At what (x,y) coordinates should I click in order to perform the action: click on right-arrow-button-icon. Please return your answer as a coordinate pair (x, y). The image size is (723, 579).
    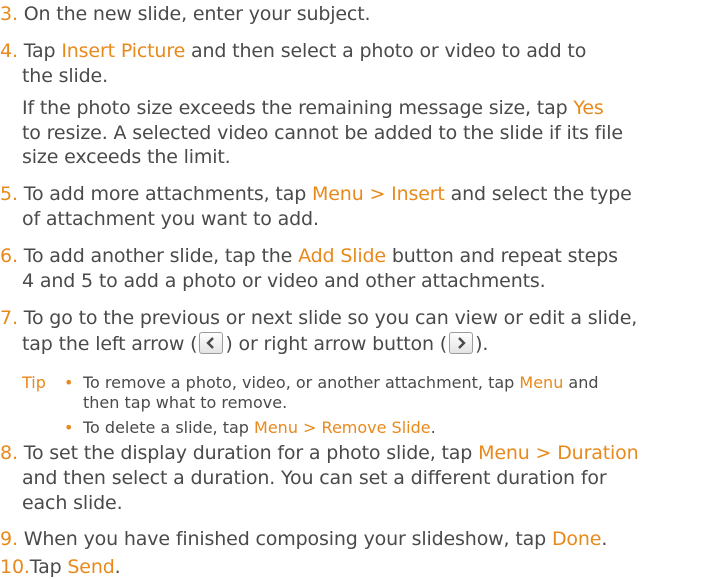
    Looking at the image, I should click on (461, 343).